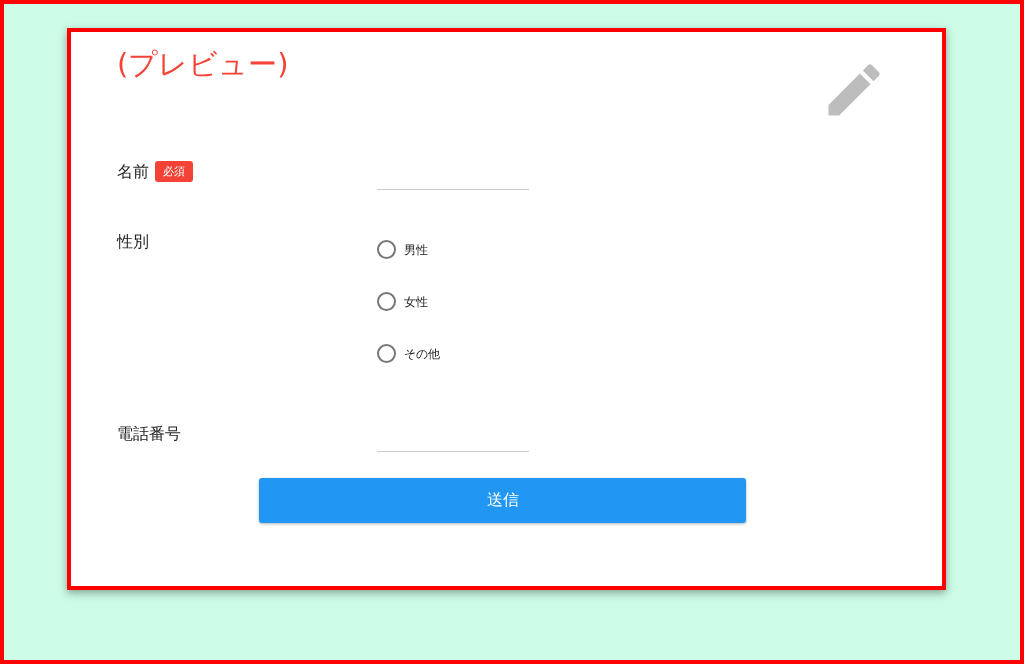 This screenshot has height=664, width=1024. What do you see at coordinates (203, 64) in the screenshot?
I see `preview-title: (プレビュー)` at bounding box center [203, 64].